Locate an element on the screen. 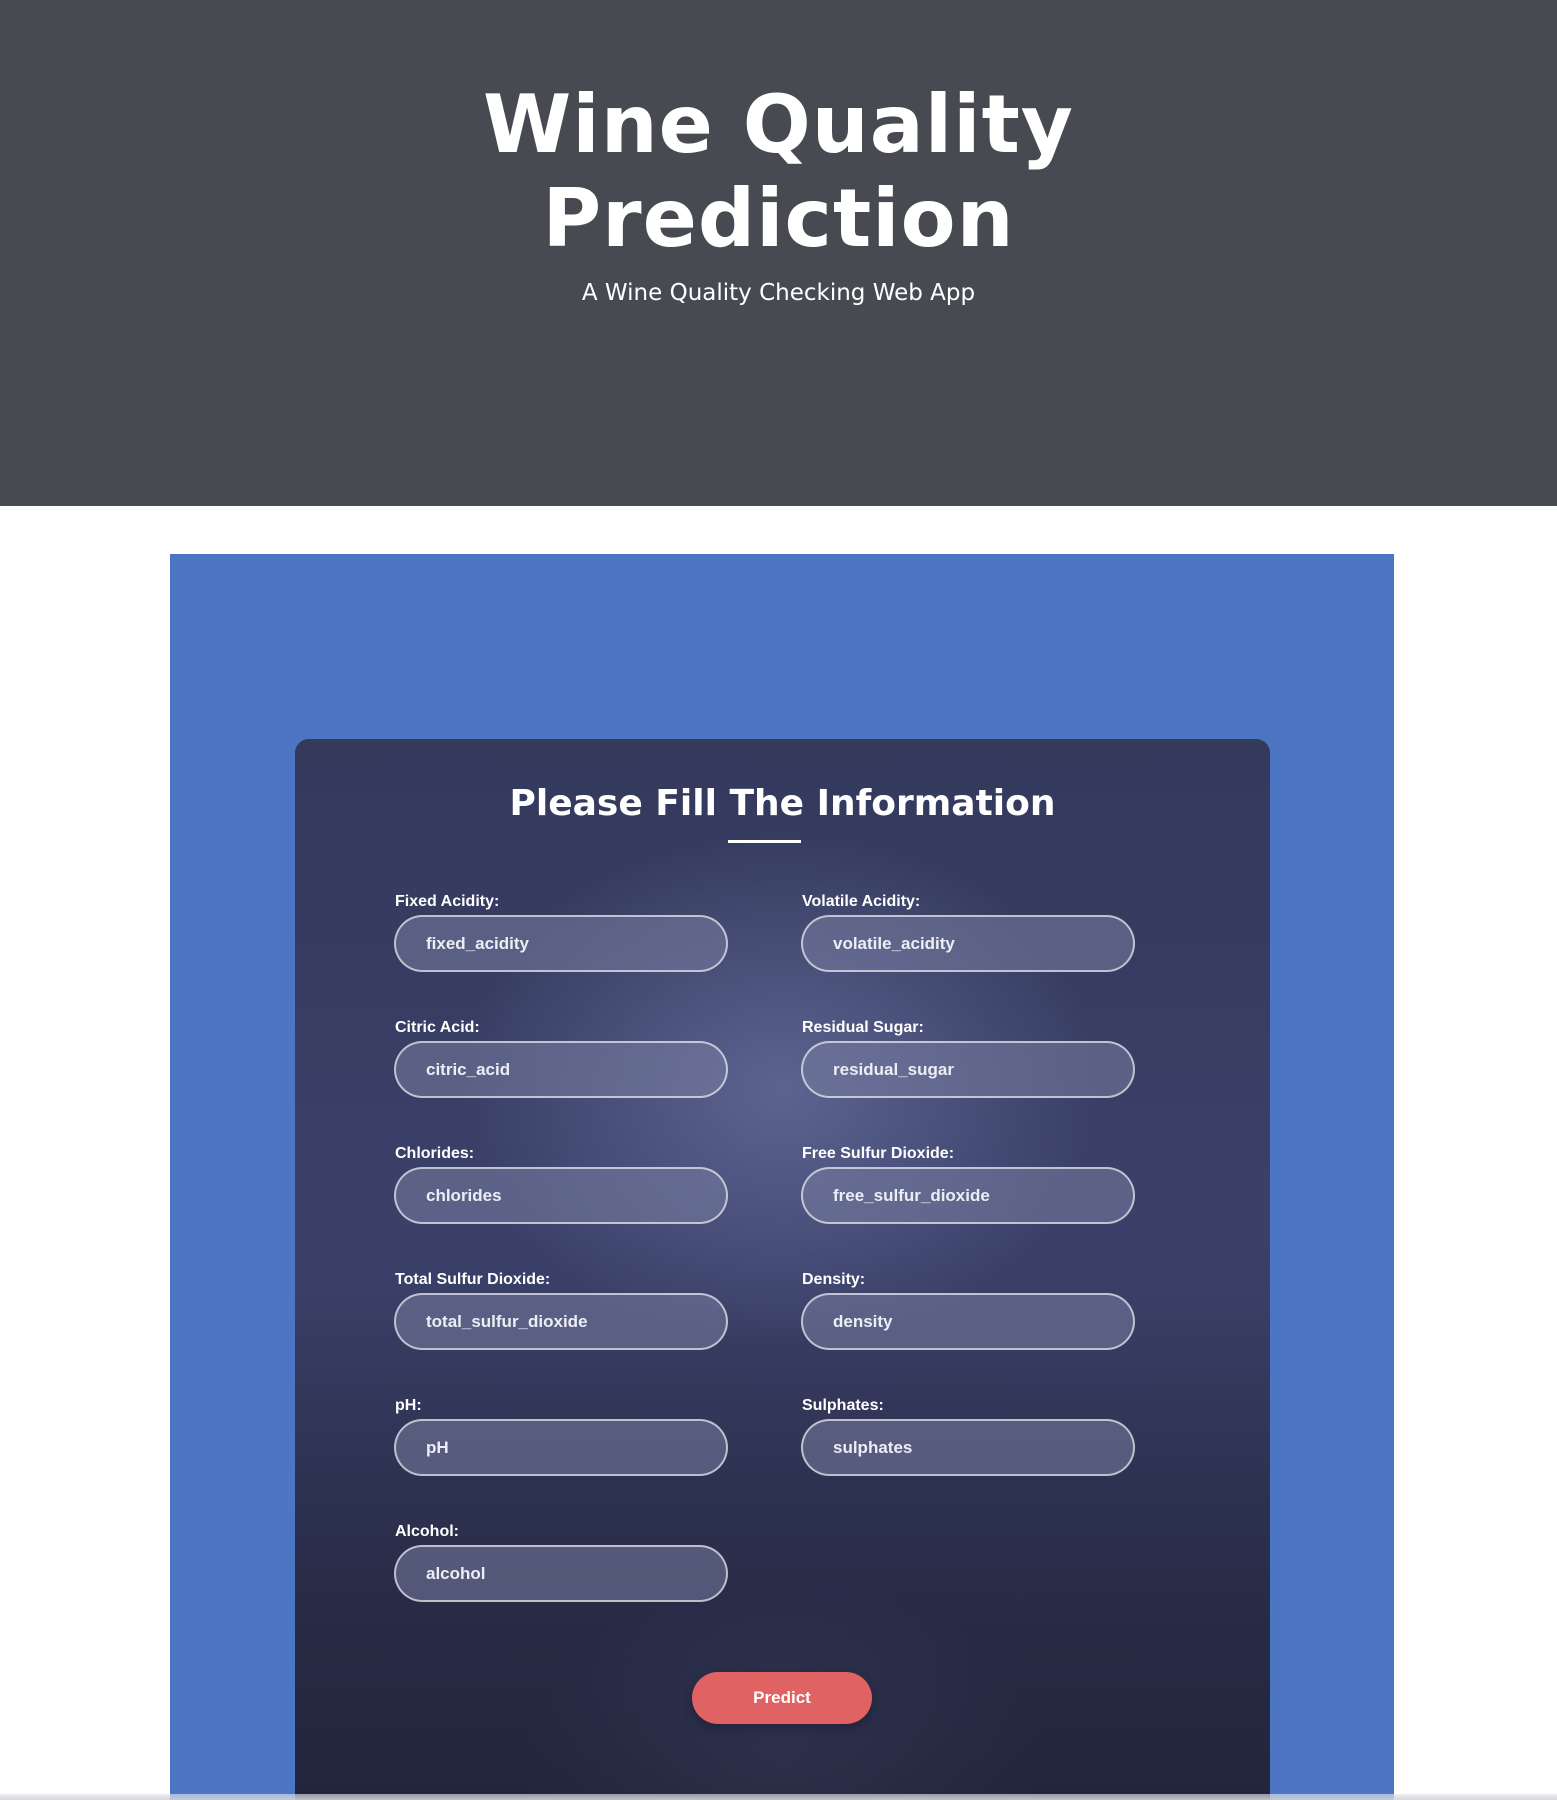 The height and width of the screenshot is (1800, 1557). field-total-sulfur-dioxide: Total Sulfur Dioxide: is located at coordinates (561, 1310).